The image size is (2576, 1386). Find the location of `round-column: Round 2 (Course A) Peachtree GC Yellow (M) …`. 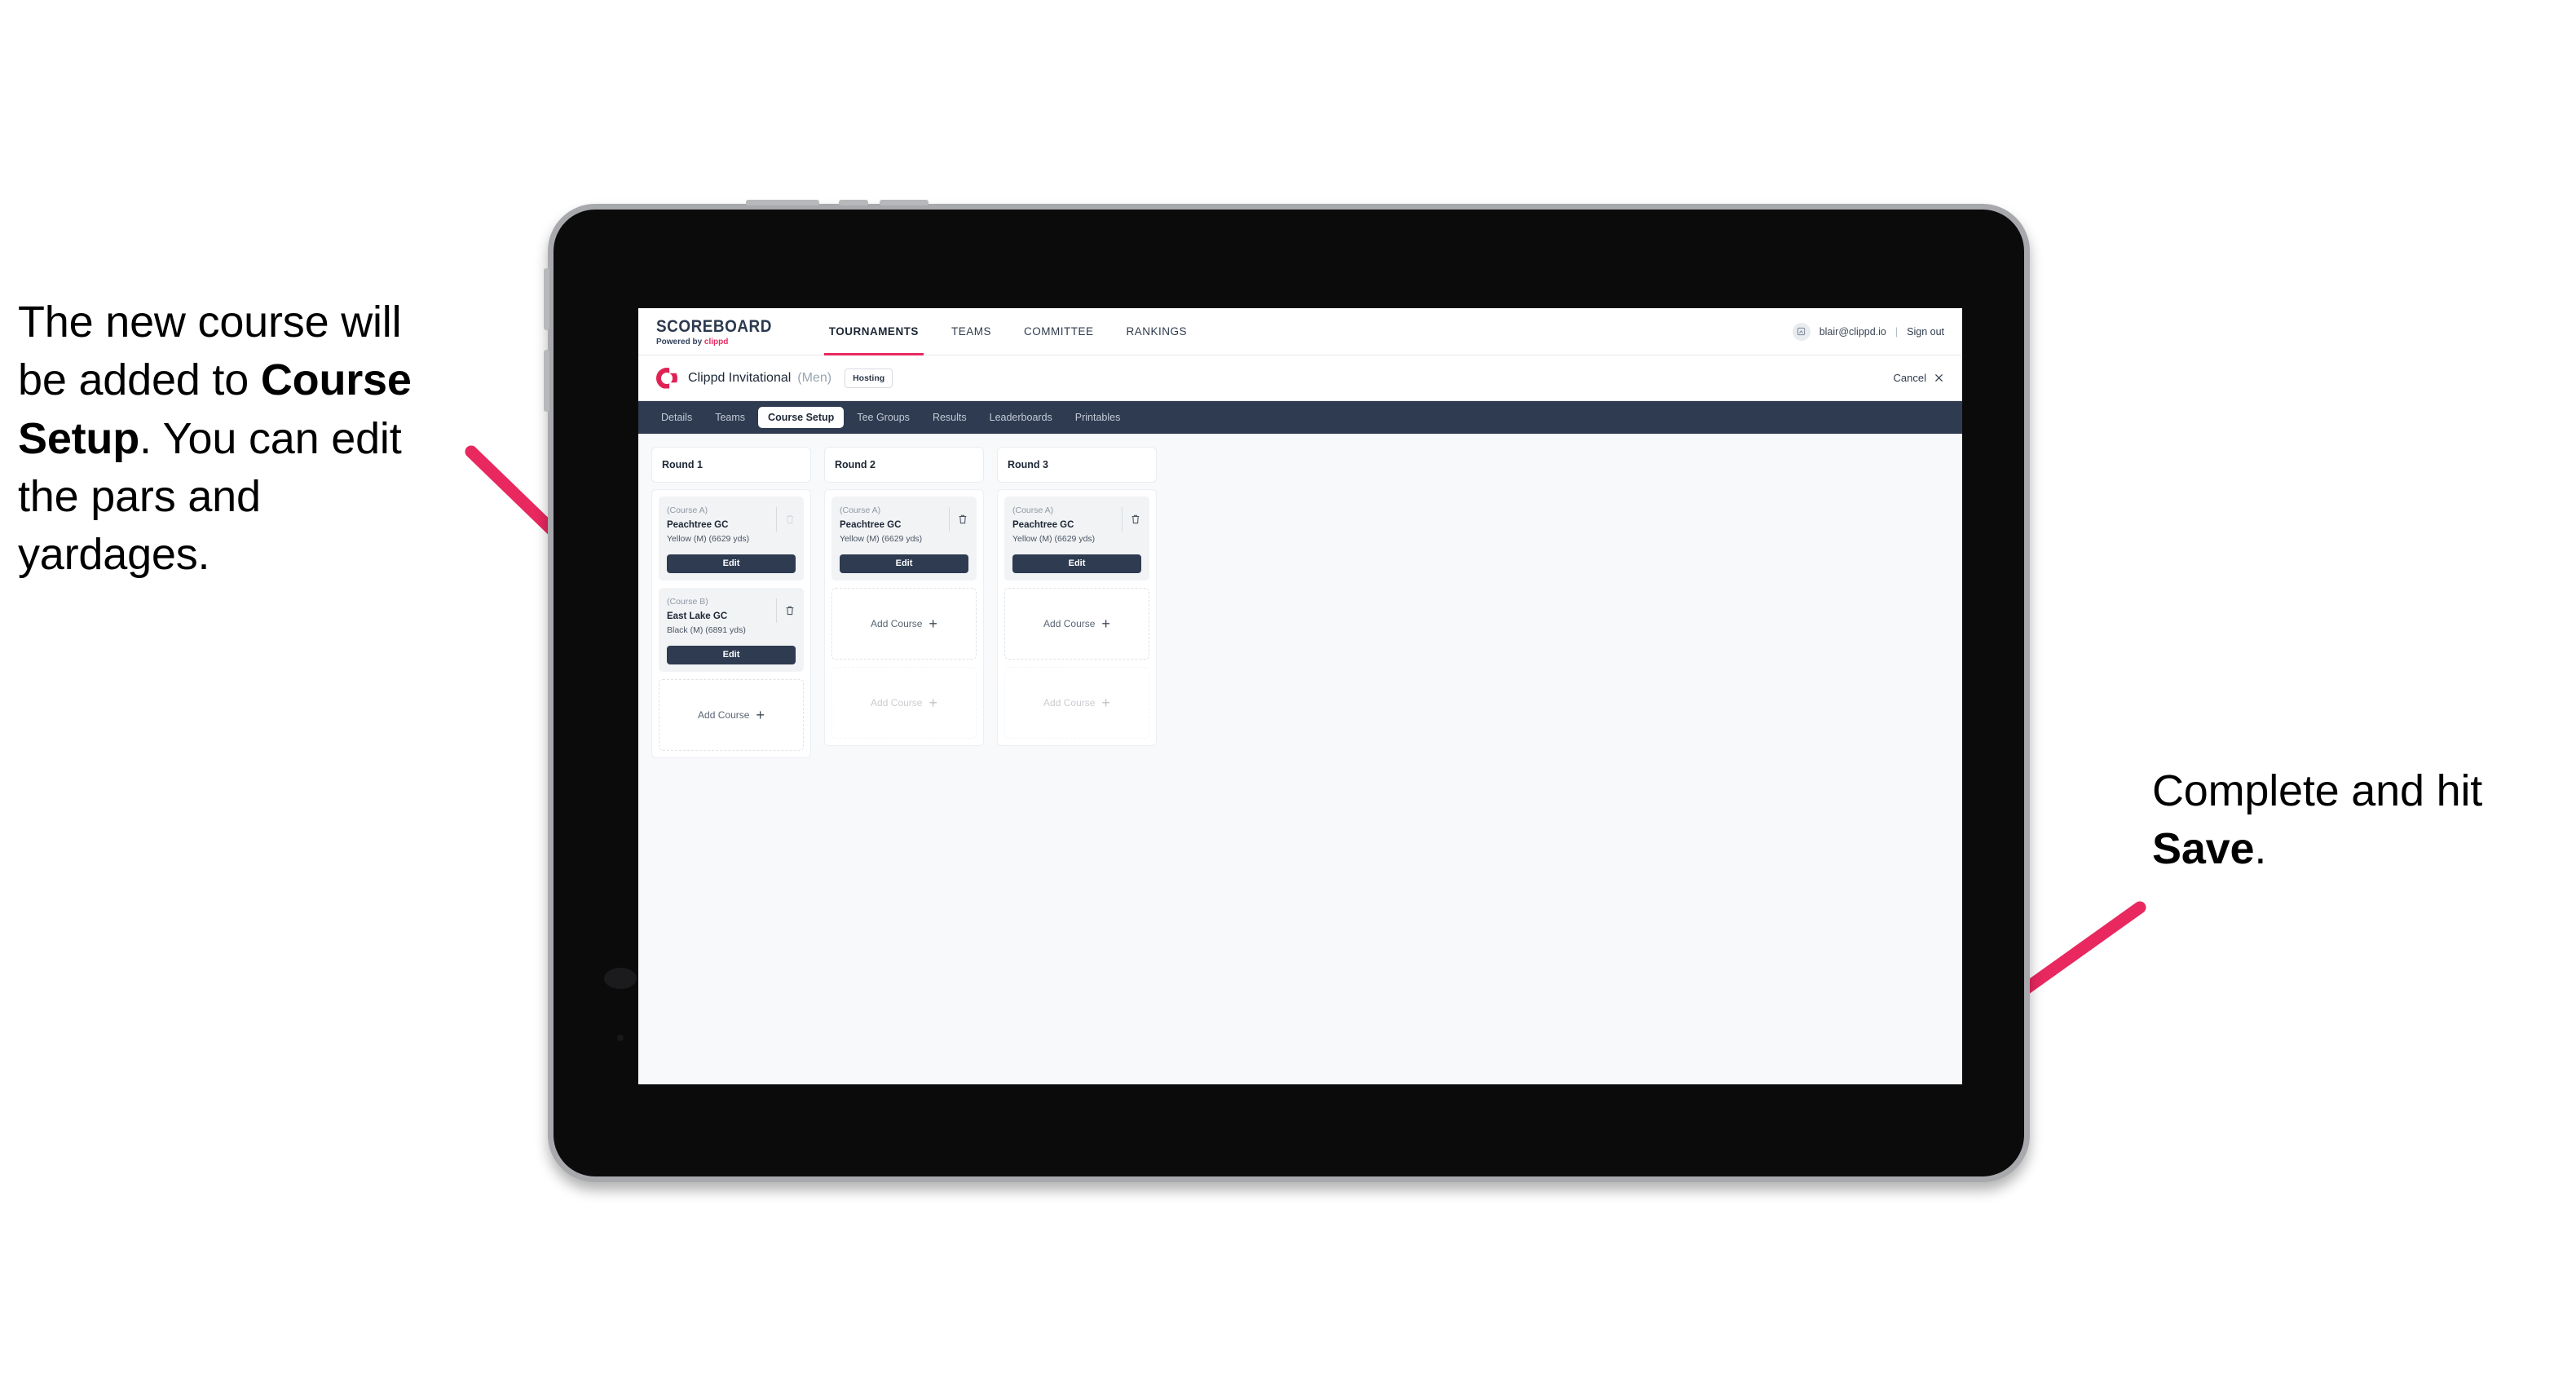

round-column: Round 2 (Course A) Peachtree GC Yellow (M) … is located at coordinates (904, 596).